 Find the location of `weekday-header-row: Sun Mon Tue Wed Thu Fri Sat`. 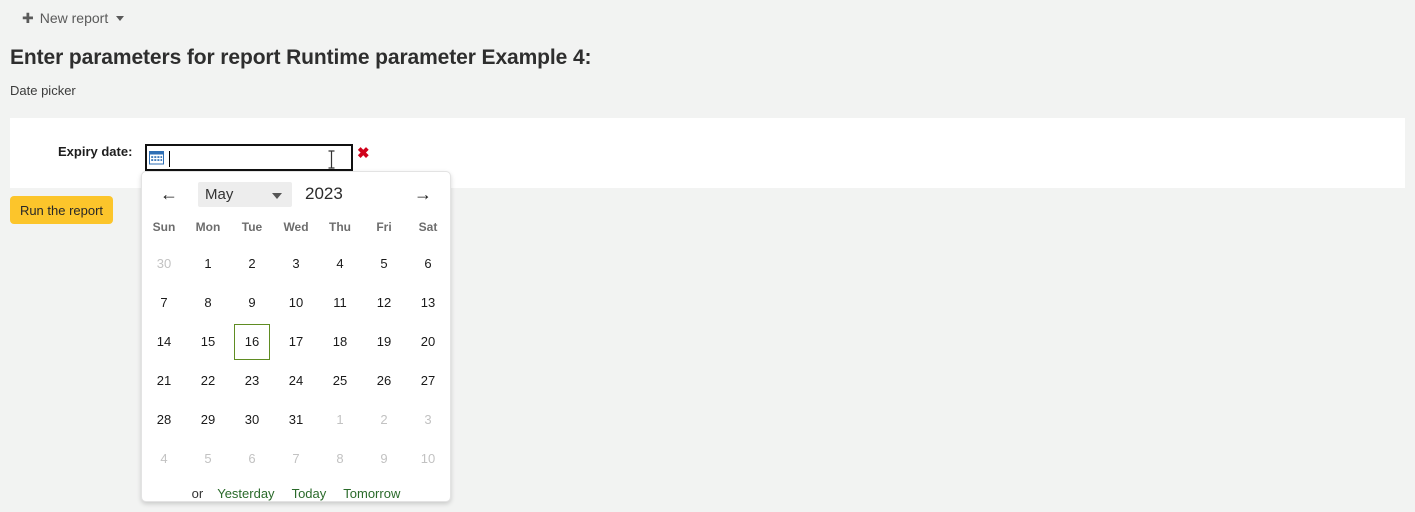

weekday-header-row: Sun Mon Tue Wed Thu Fri Sat is located at coordinates (296, 230).